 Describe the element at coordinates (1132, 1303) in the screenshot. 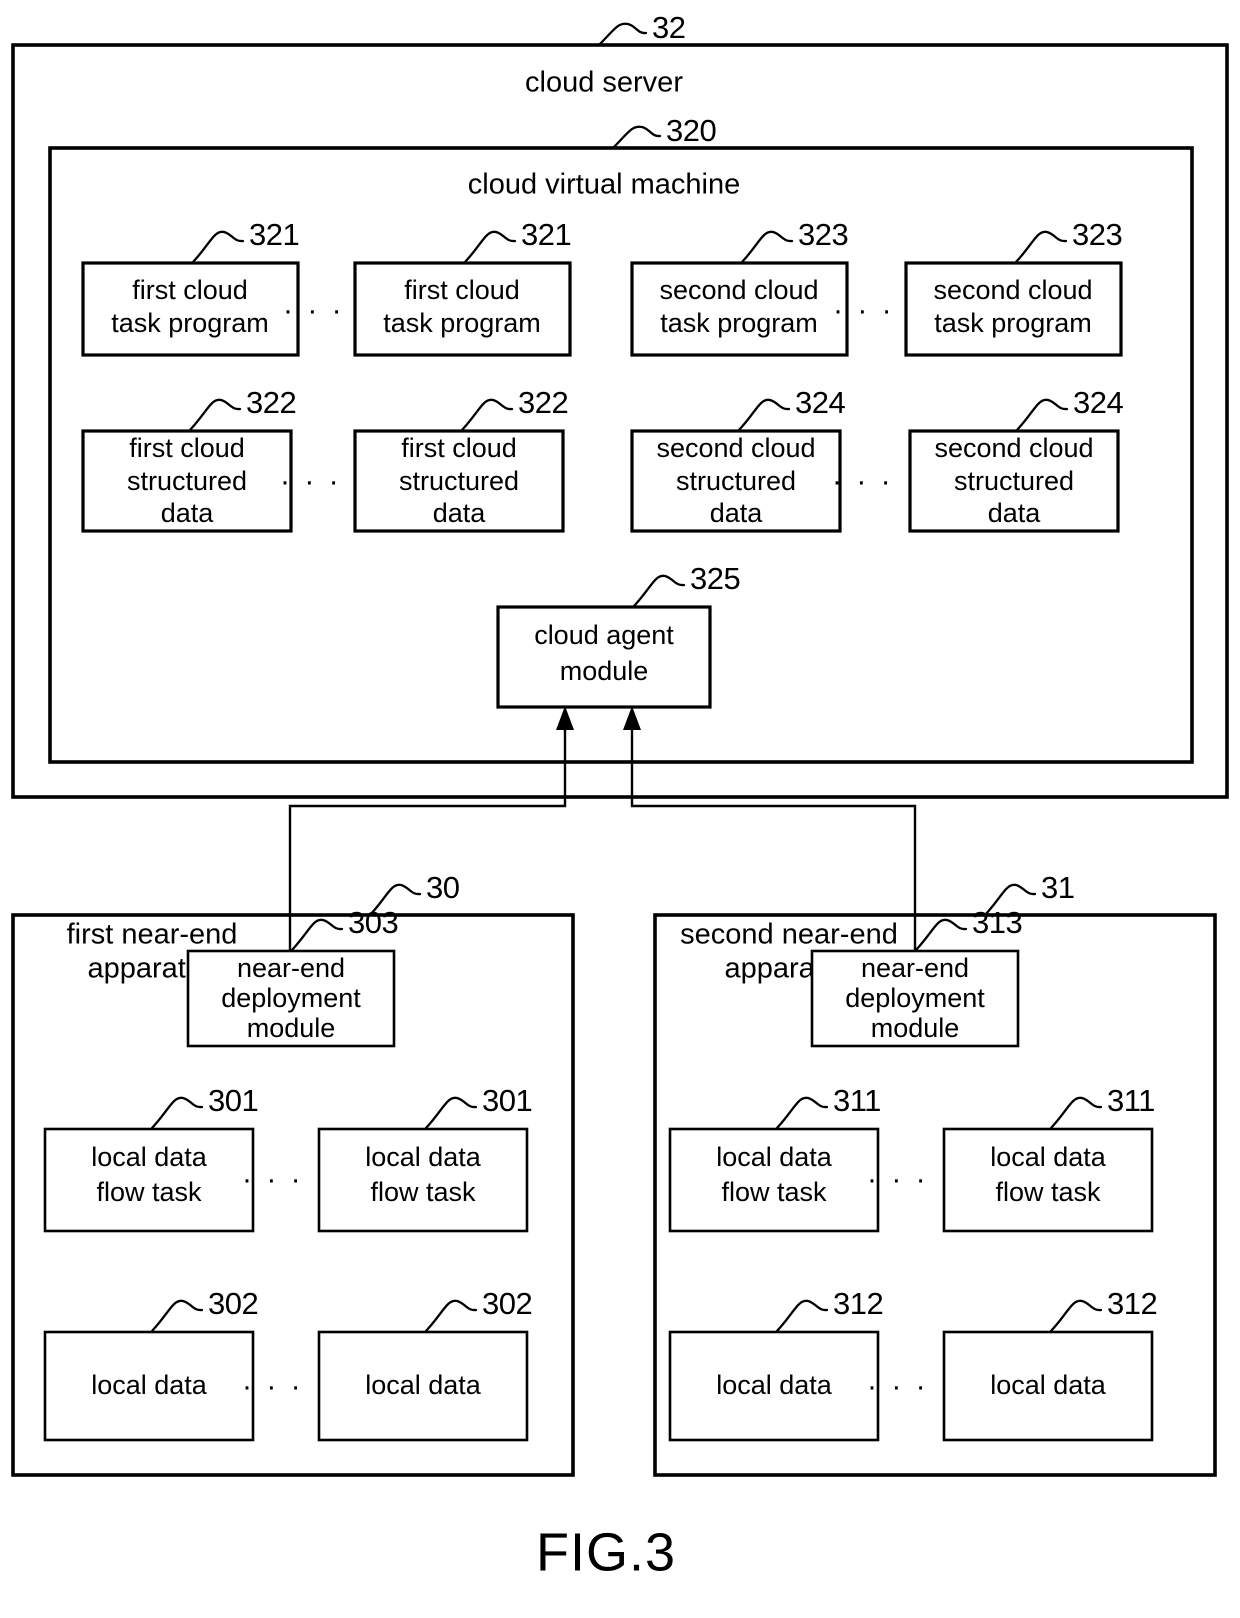

I see `second-local-data-2-ref: 312` at that location.